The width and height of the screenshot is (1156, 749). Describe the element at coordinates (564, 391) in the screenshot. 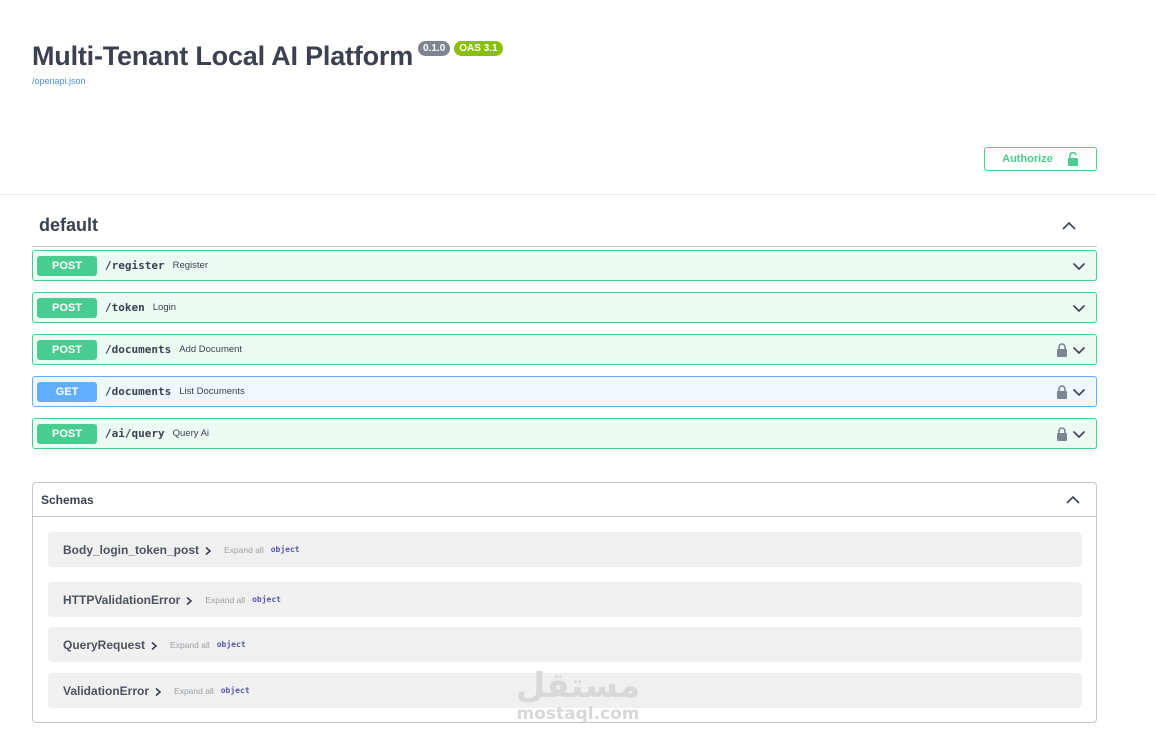

I see `operation-get-documents: GET/documents List Documents` at that location.